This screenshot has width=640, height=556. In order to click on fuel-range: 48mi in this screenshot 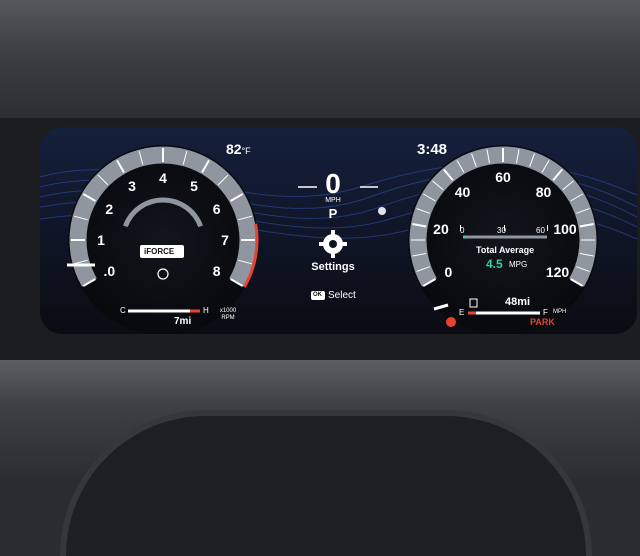, I will do `click(518, 302)`.